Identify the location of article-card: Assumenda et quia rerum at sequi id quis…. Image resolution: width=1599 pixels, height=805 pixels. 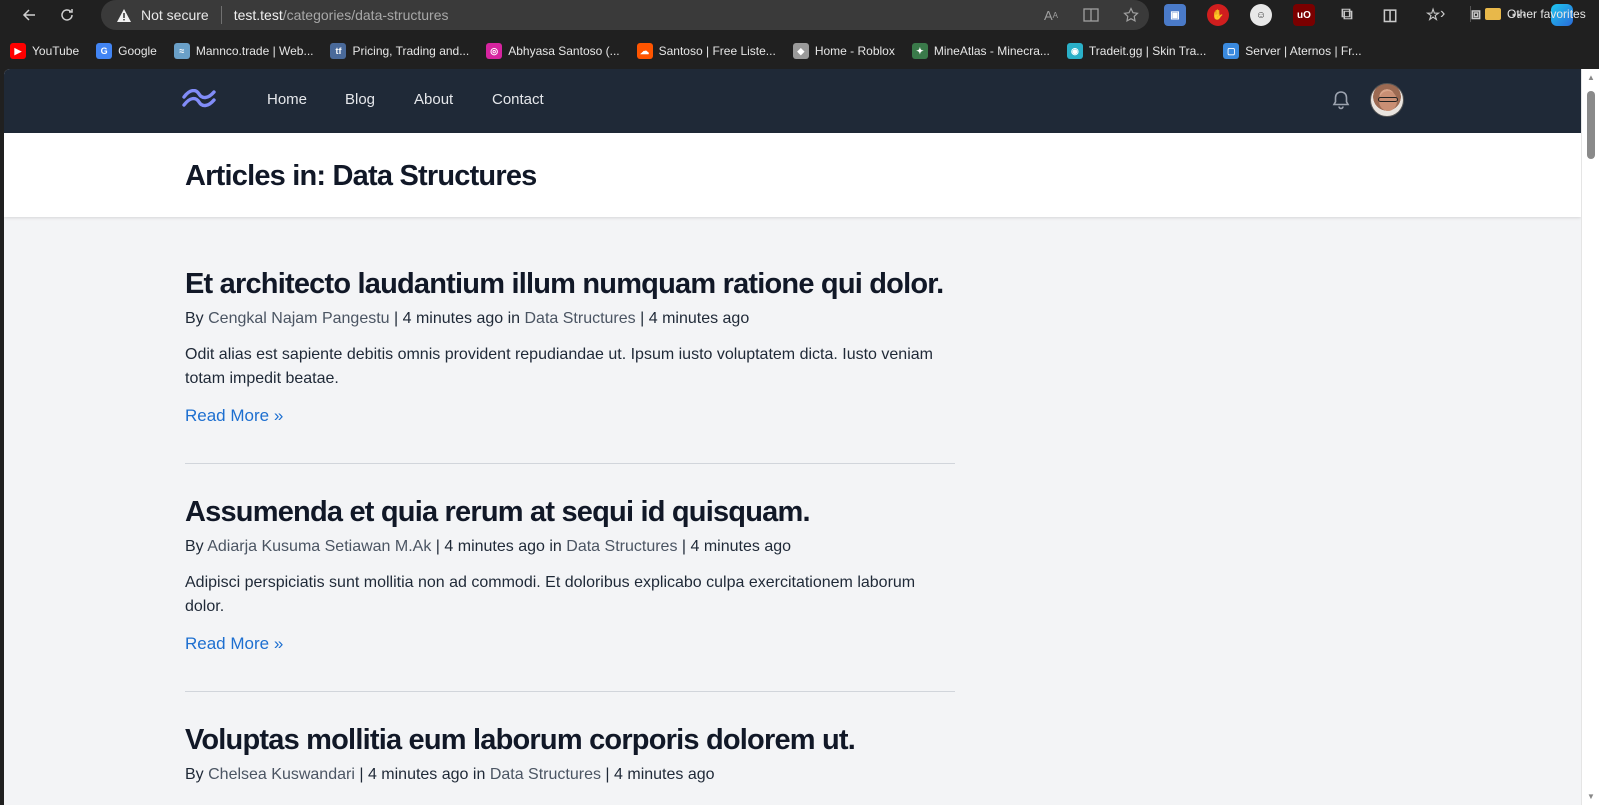
(570, 575).